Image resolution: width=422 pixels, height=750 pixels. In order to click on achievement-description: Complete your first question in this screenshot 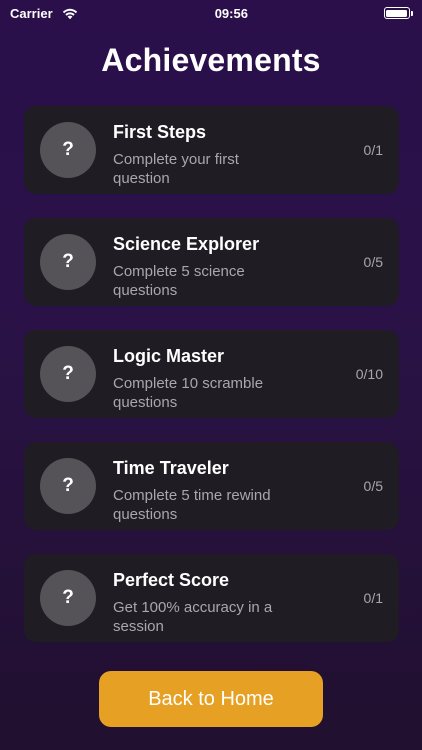, I will do `click(176, 169)`.